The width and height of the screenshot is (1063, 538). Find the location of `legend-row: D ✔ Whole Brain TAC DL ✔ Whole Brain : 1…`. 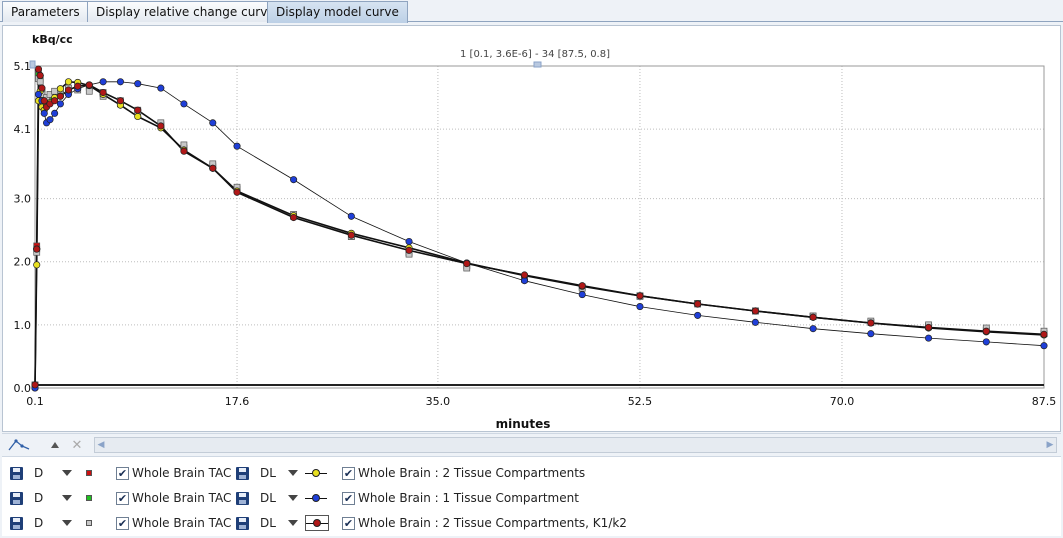

legend-row: D ✔ Whole Brain TAC DL ✔ Whole Brain : 1… is located at coordinates (531, 498).